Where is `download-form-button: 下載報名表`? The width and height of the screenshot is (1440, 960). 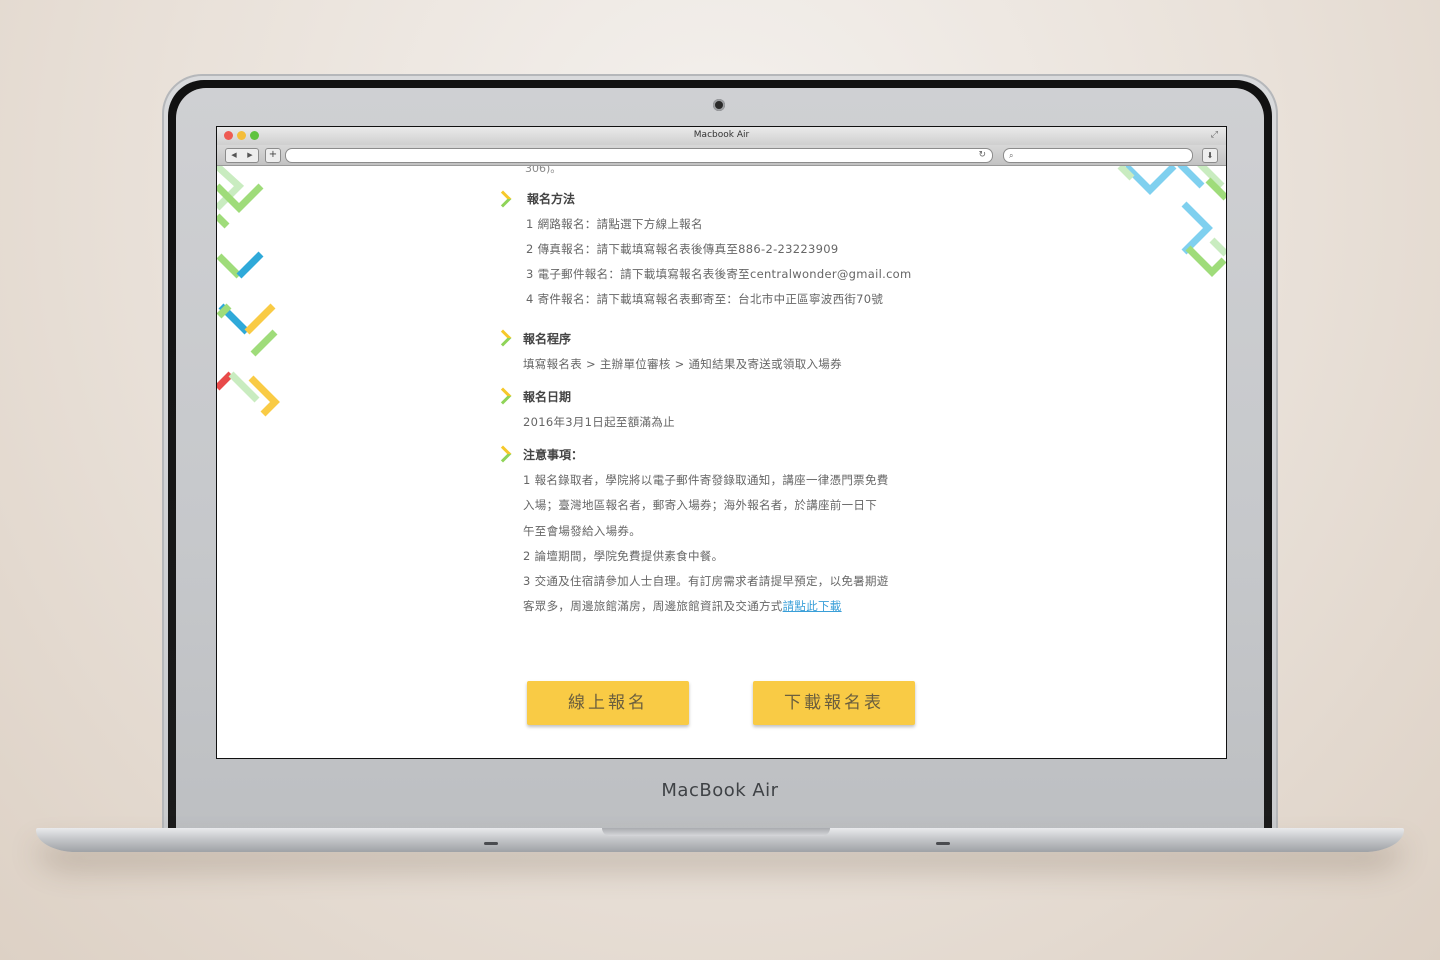 download-form-button: 下載報名表 is located at coordinates (834, 703).